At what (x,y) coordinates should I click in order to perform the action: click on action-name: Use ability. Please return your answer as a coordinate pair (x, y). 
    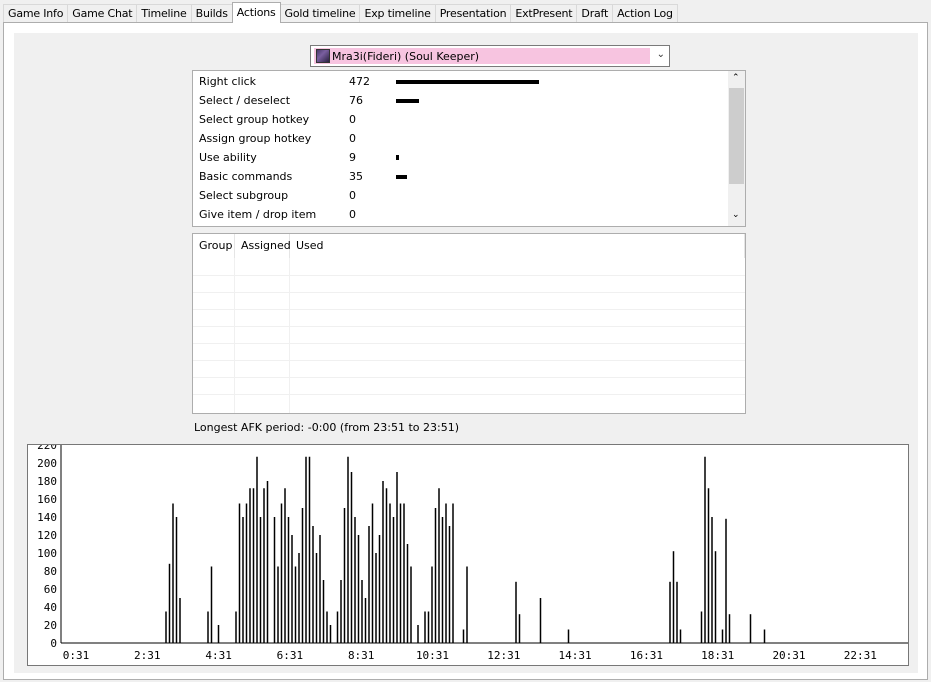
    Looking at the image, I should click on (228, 157).